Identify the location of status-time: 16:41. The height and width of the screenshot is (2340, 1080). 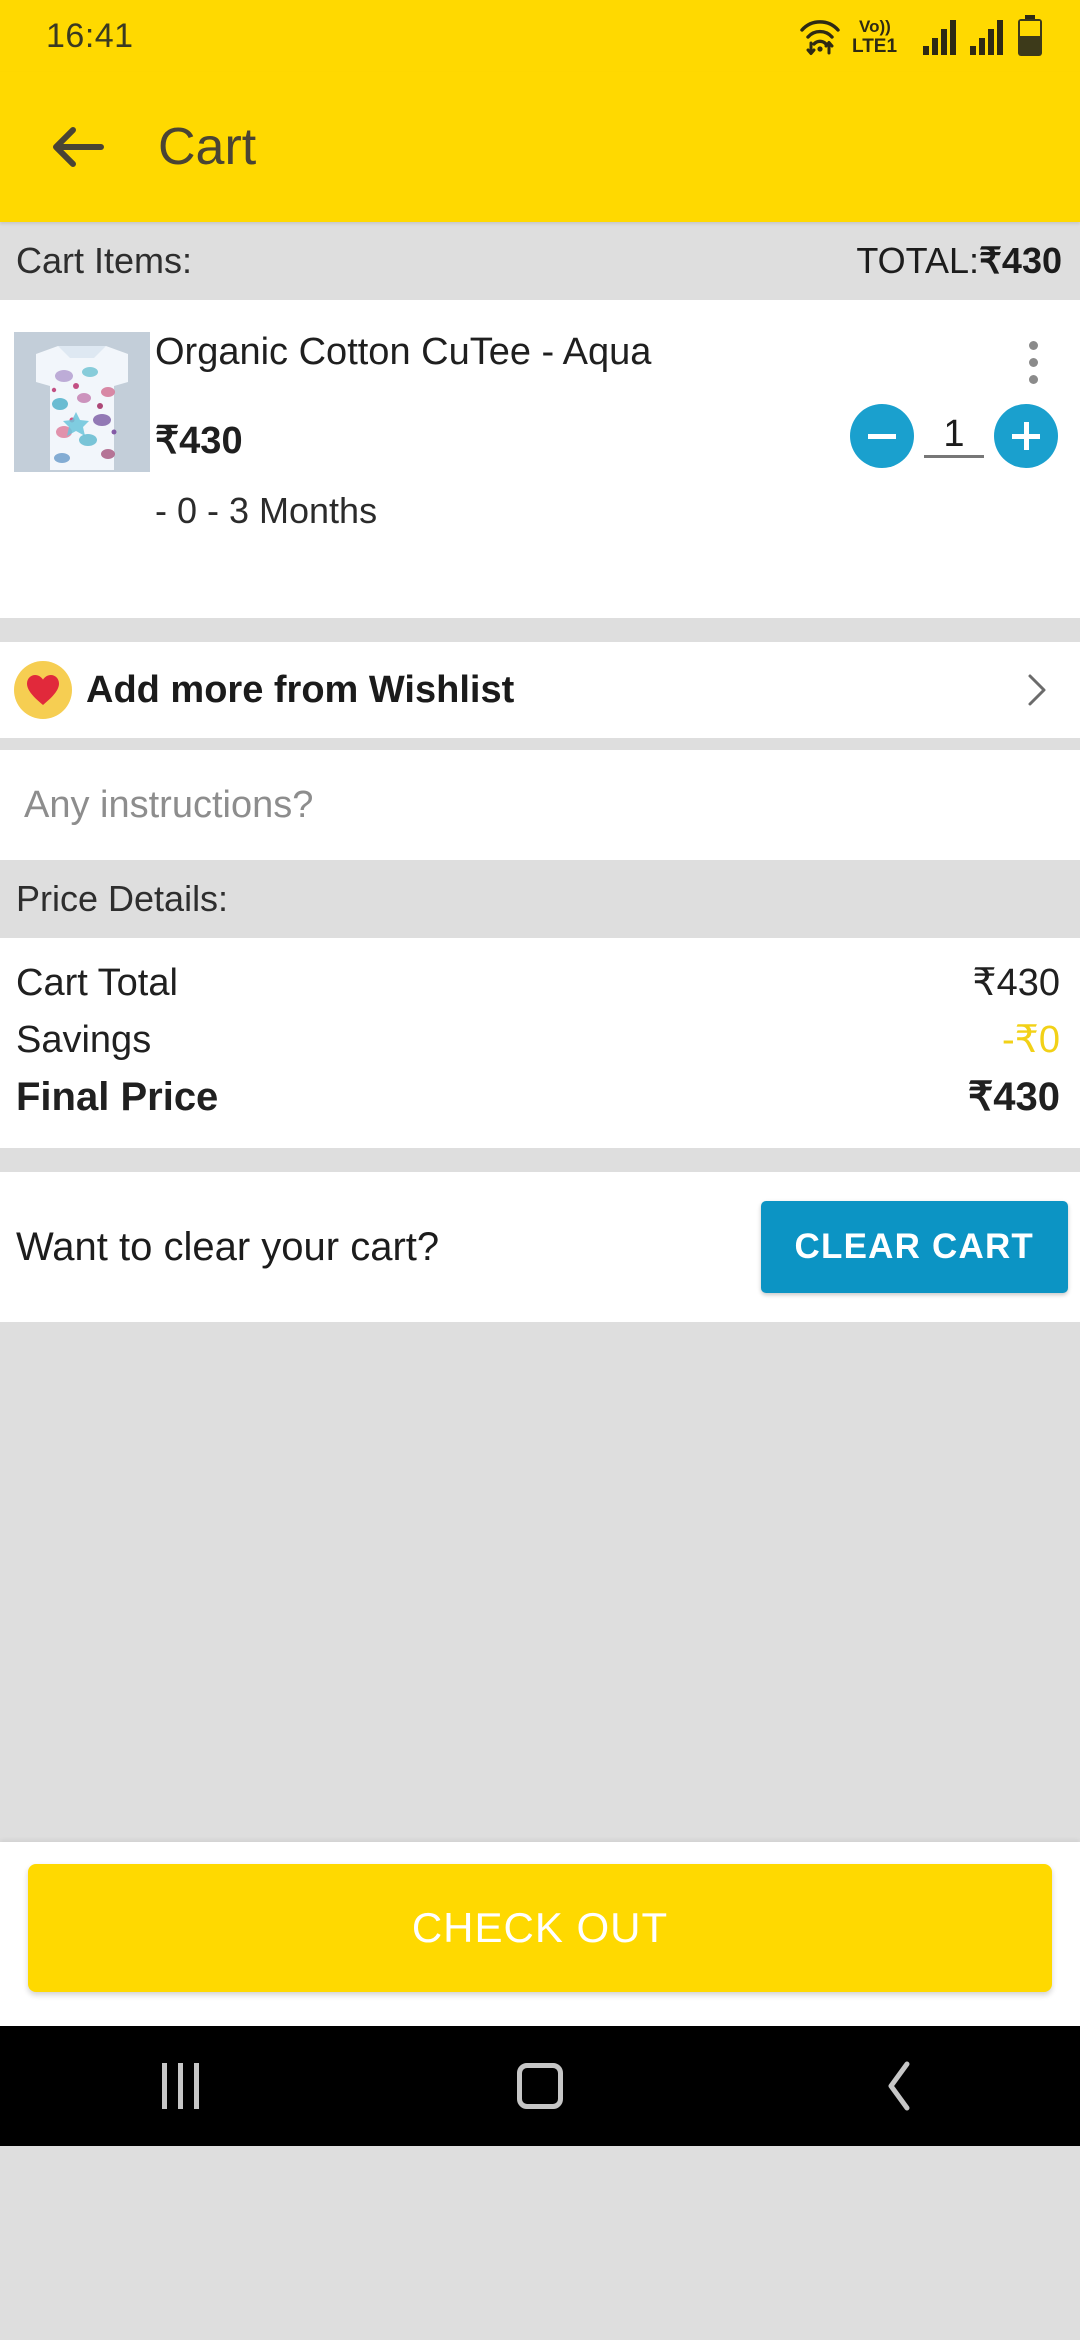
(90, 35).